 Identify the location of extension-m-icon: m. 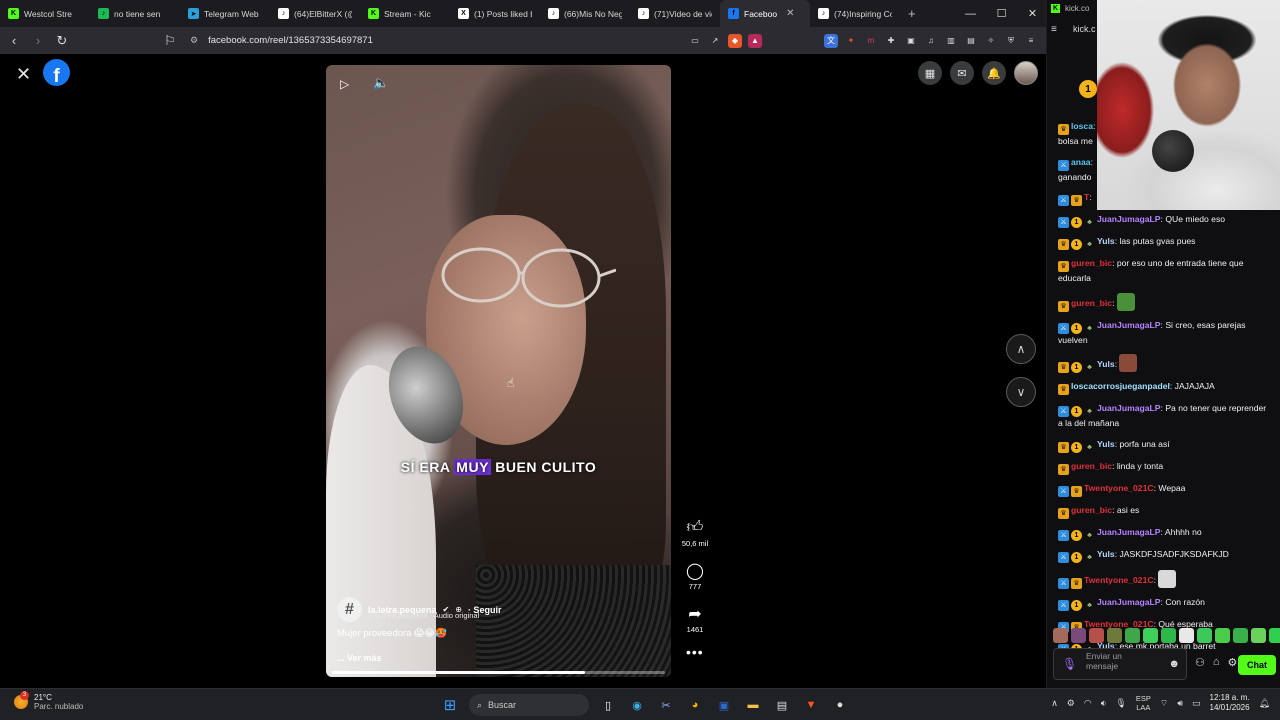
(871, 41).